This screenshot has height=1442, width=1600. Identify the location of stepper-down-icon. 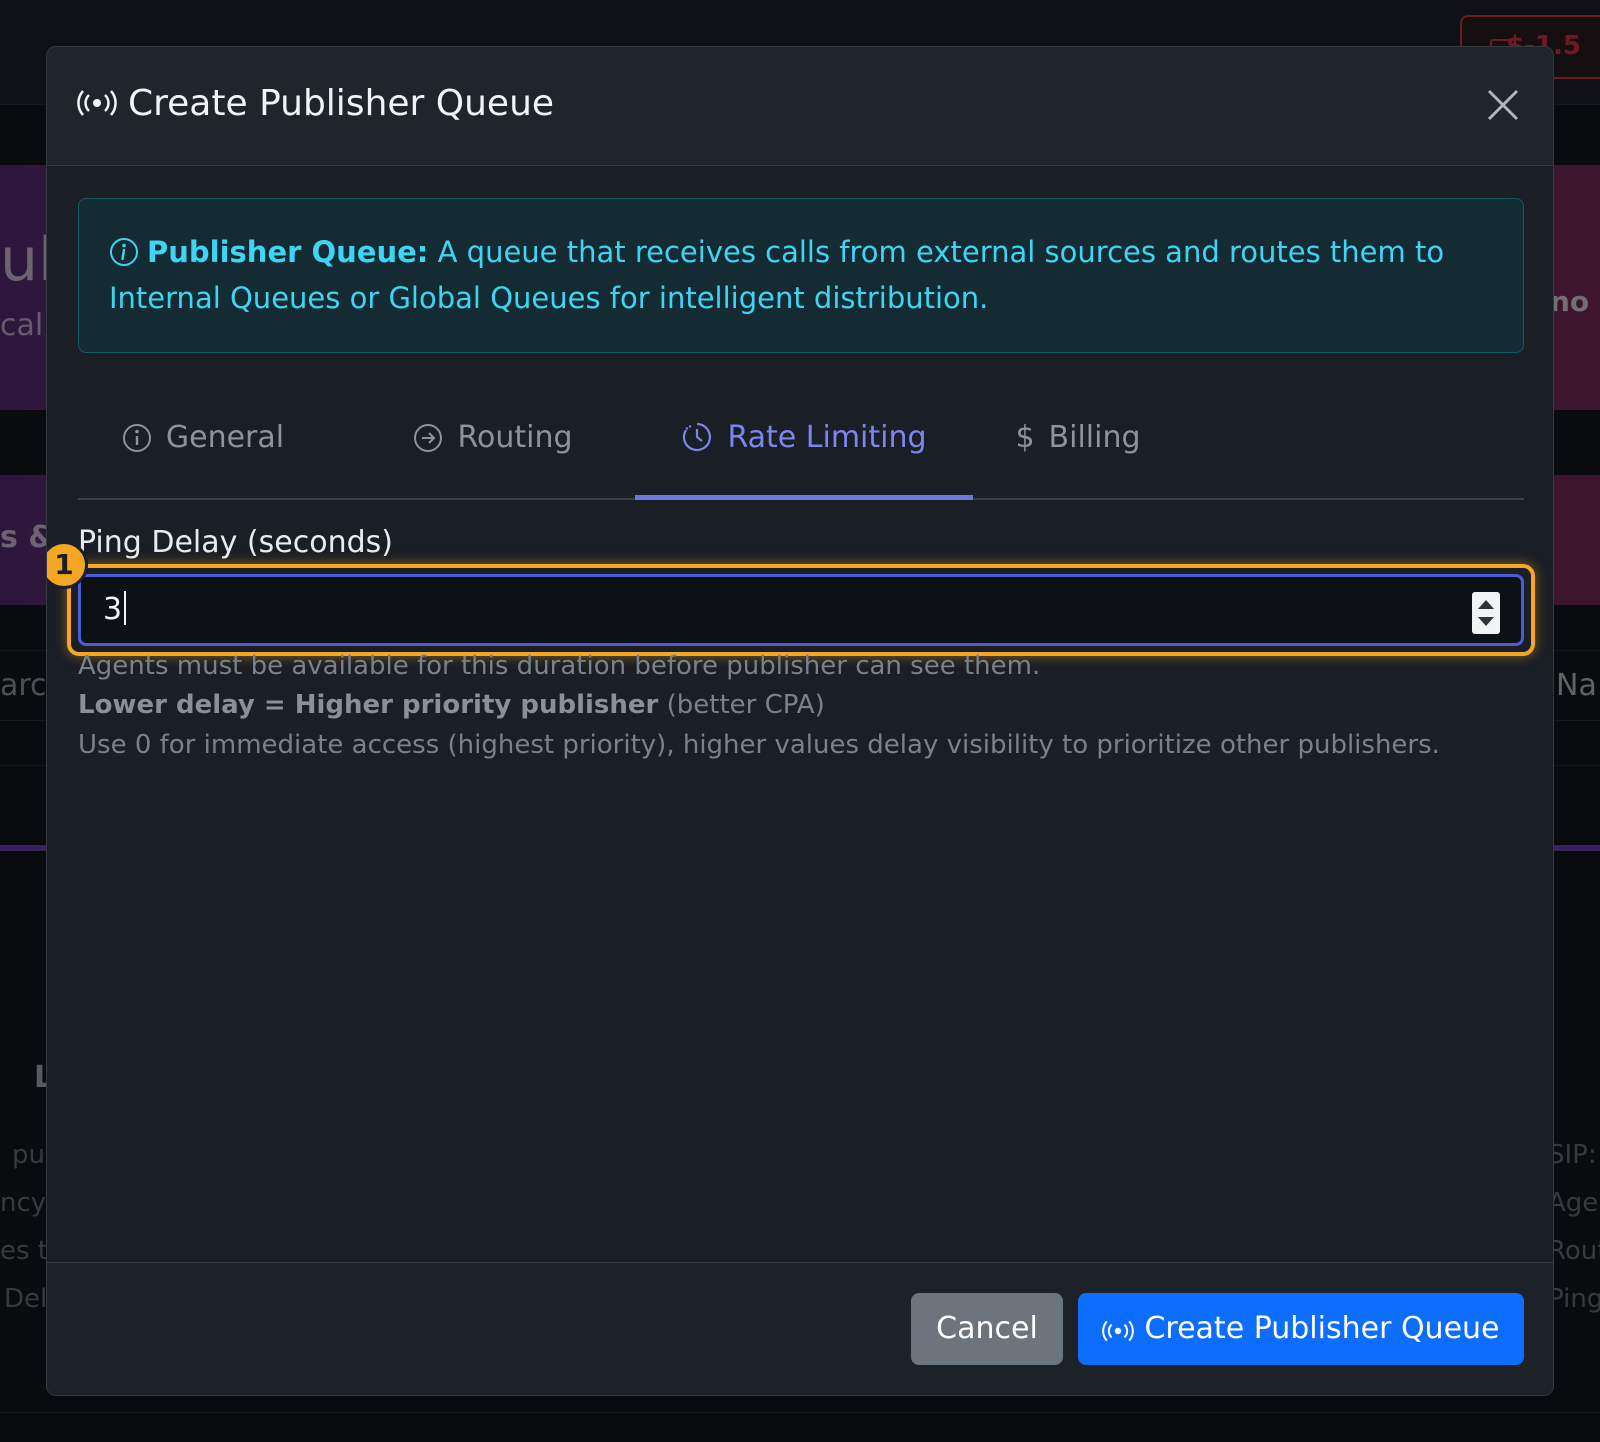
(1486, 621).